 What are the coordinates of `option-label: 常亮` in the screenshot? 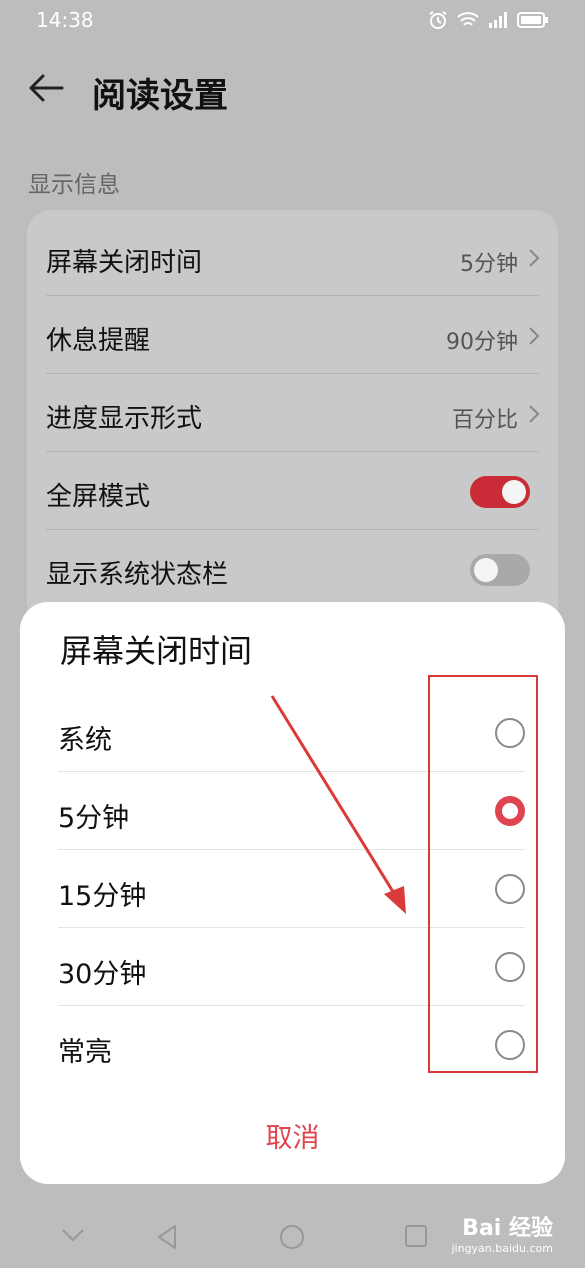 It's located at (85, 1052).